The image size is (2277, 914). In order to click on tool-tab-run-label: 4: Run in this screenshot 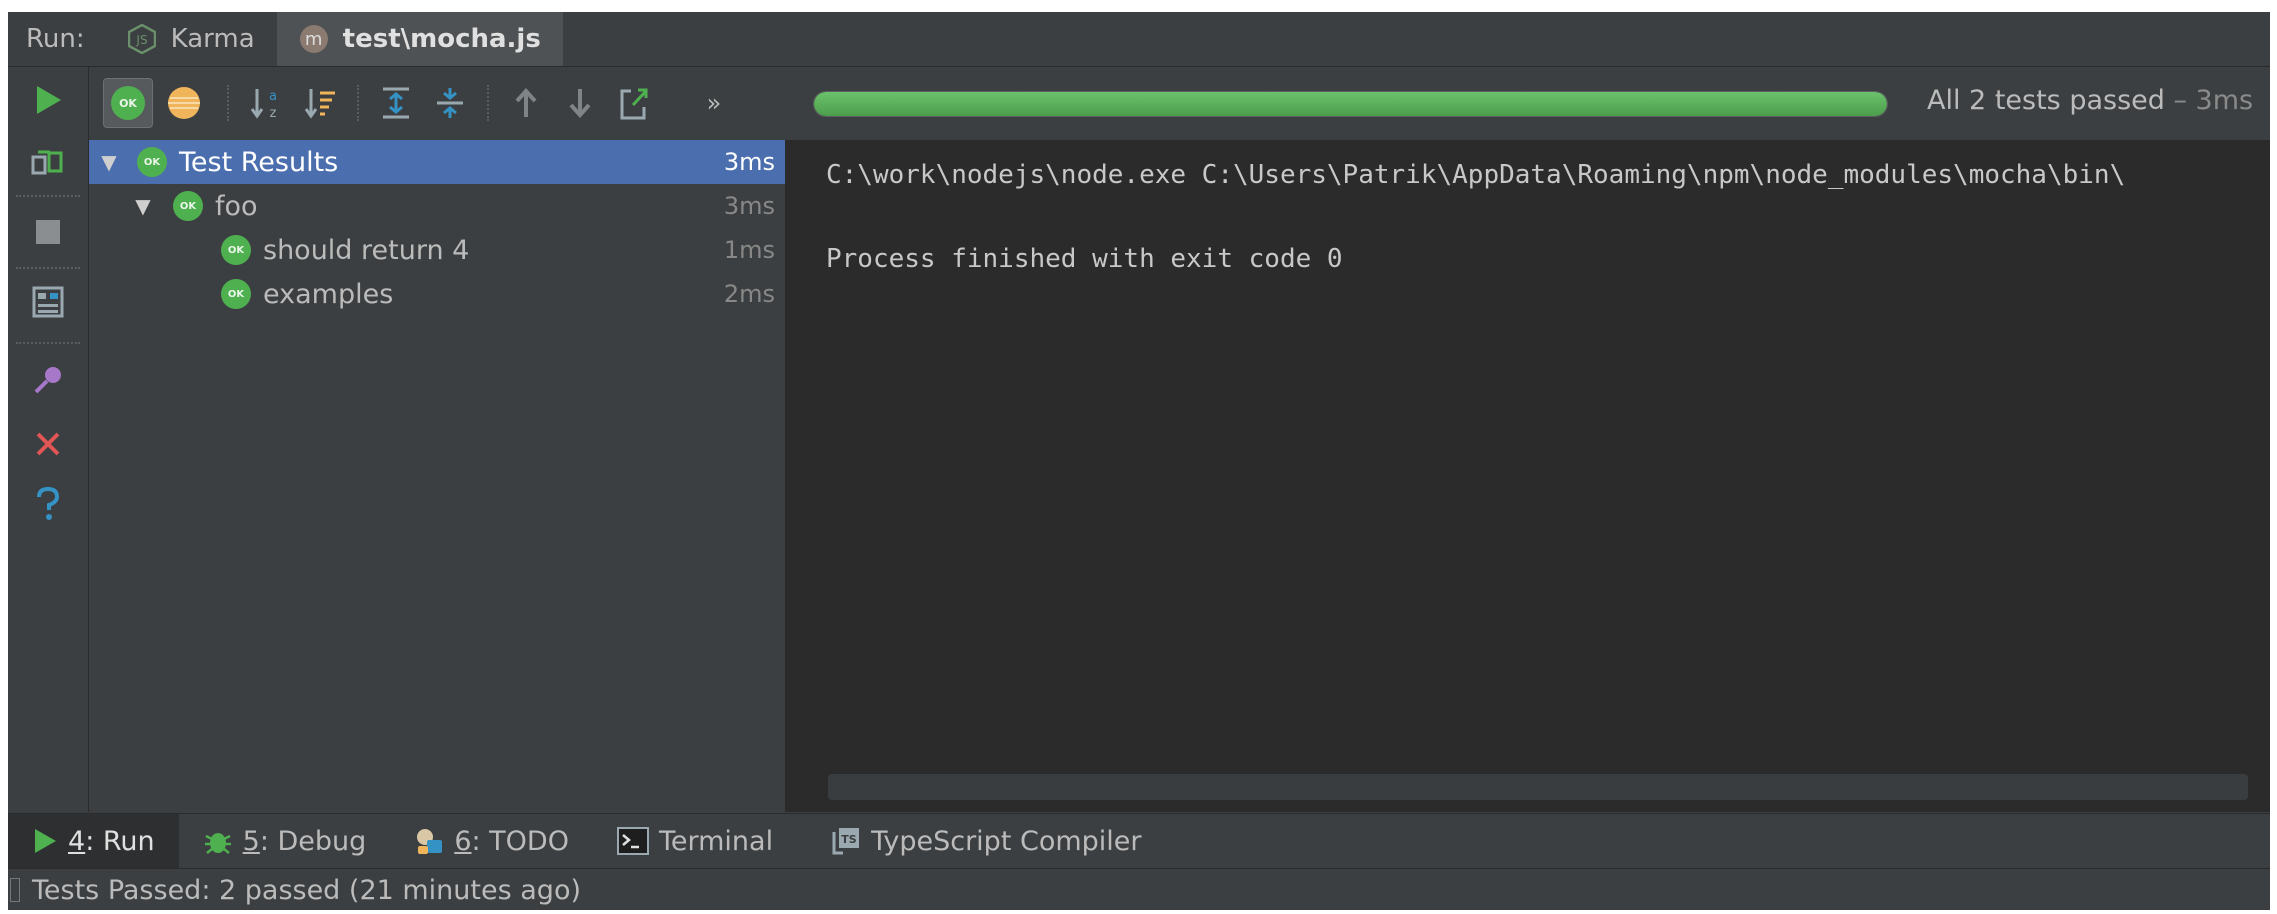, I will do `click(111, 841)`.